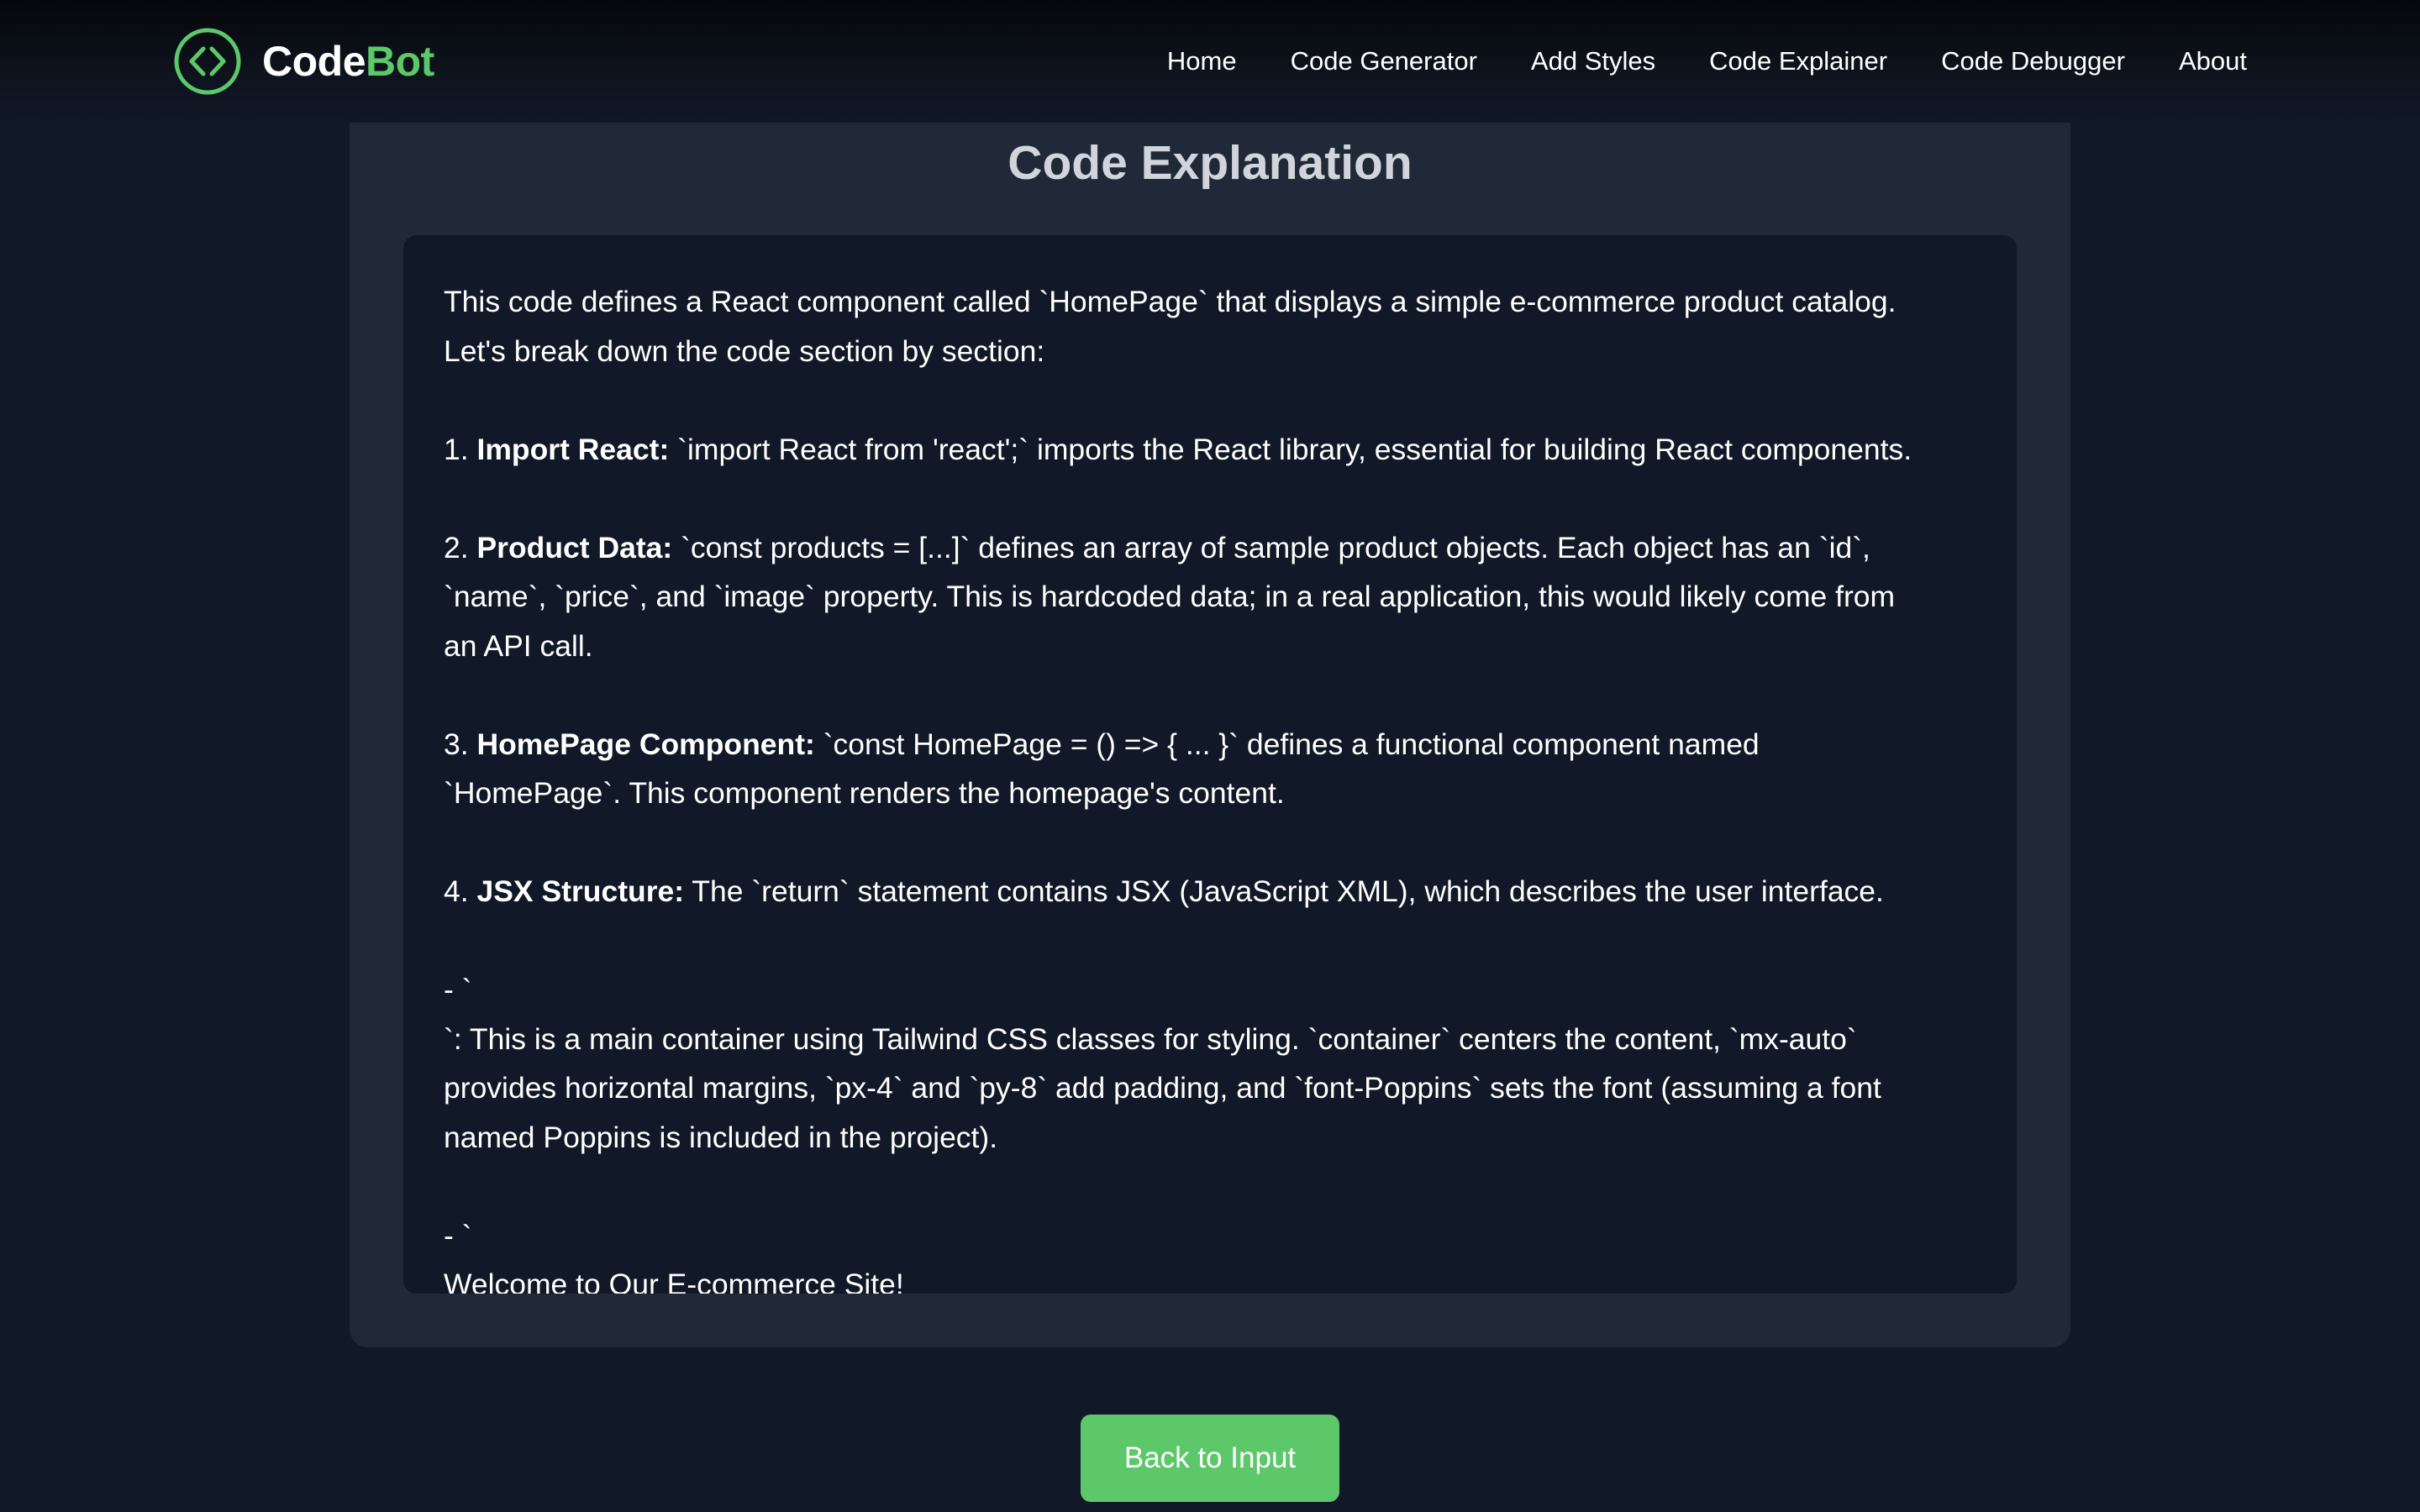 This screenshot has width=2420, height=1512. Describe the element at coordinates (645, 744) in the screenshot. I see `item-heading: HomePage Component:` at that location.